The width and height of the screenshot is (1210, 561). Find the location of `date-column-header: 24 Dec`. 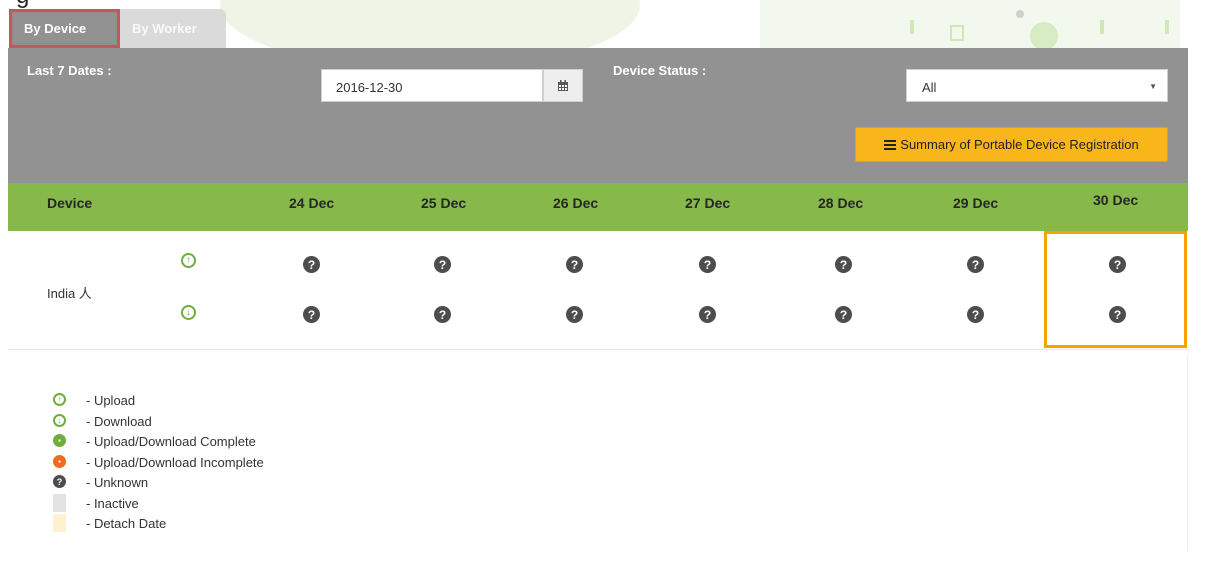

date-column-header: 24 Dec is located at coordinates (312, 203).